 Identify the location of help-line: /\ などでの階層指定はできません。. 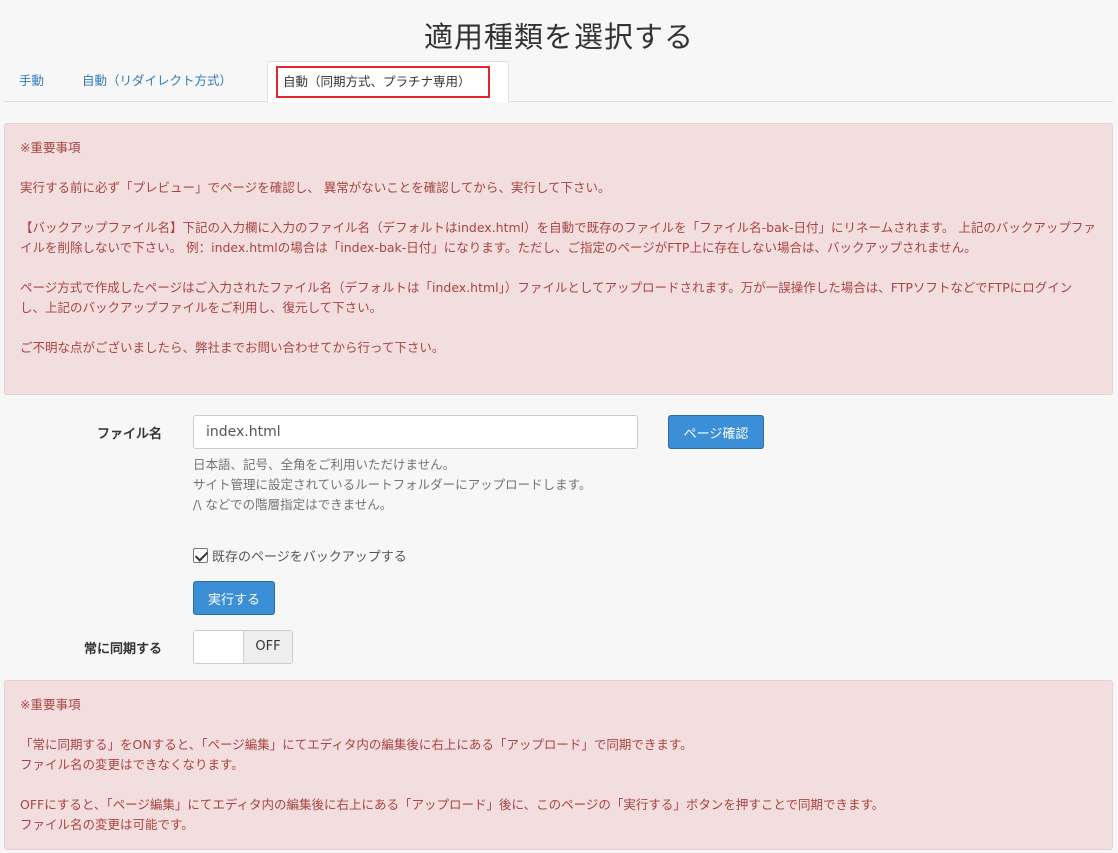
(293, 504).